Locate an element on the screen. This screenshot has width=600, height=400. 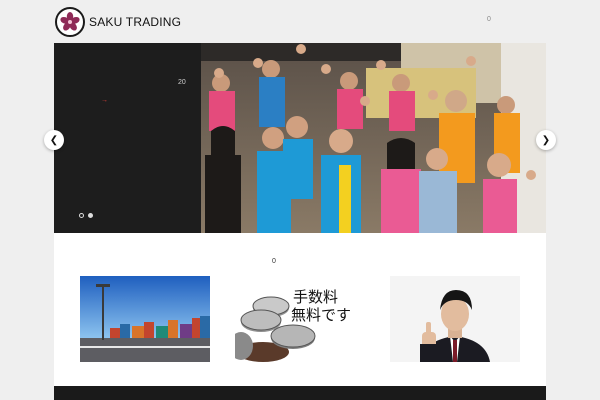
brand-name: SAKU TRADING is located at coordinates (135, 22).